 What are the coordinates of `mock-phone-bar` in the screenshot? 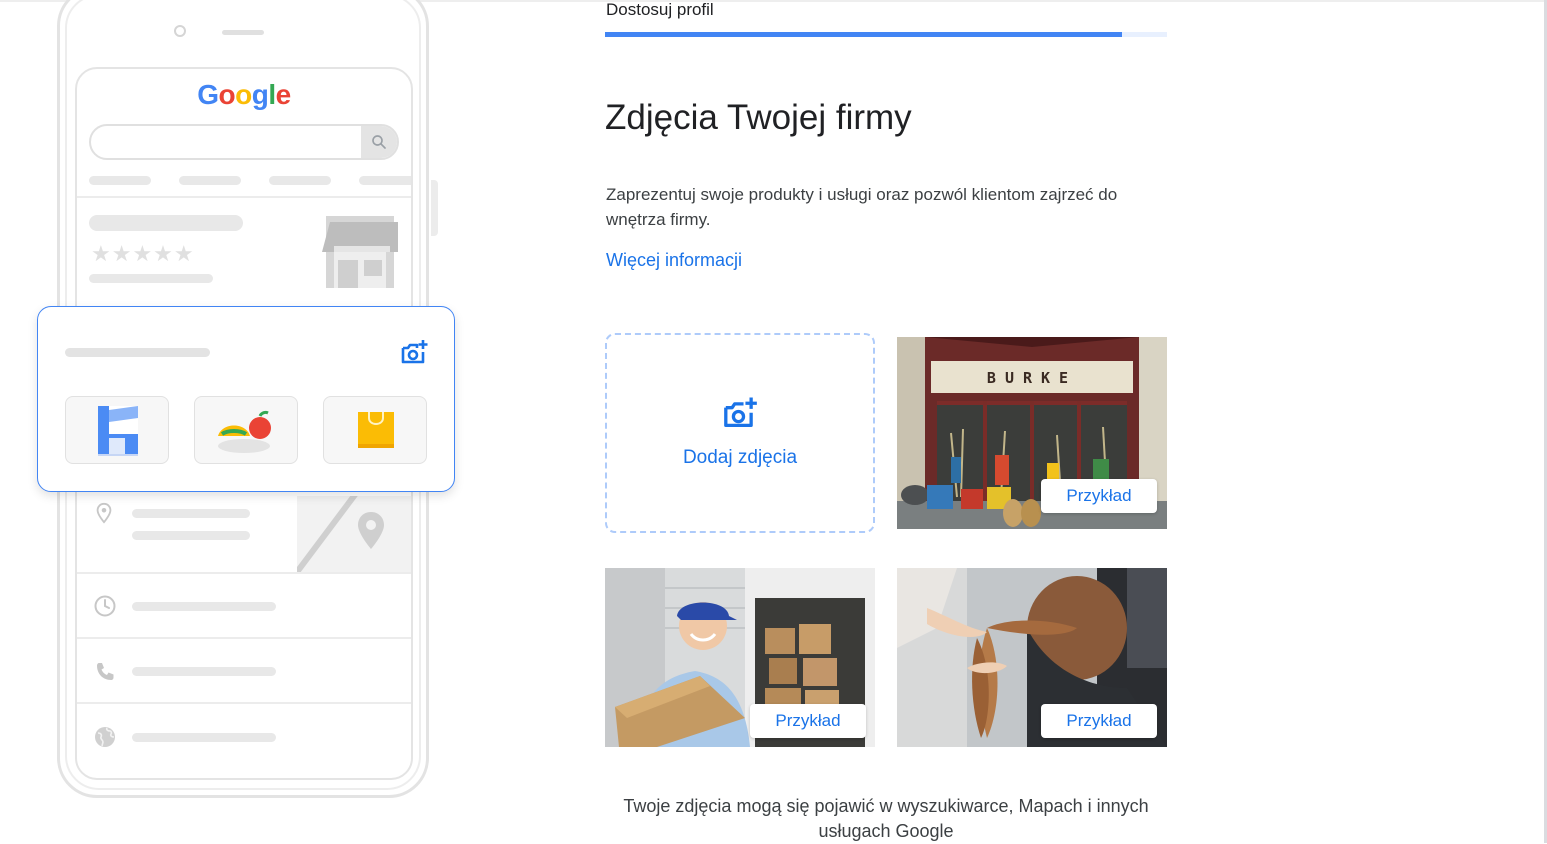 It's located at (204, 671).